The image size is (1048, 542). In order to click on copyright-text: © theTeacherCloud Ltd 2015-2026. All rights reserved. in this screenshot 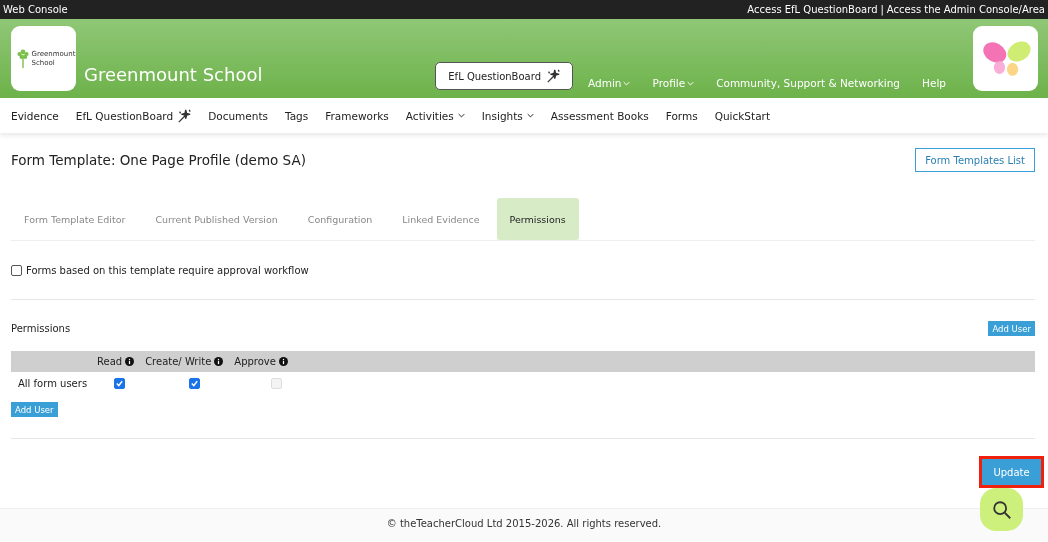, I will do `click(524, 524)`.